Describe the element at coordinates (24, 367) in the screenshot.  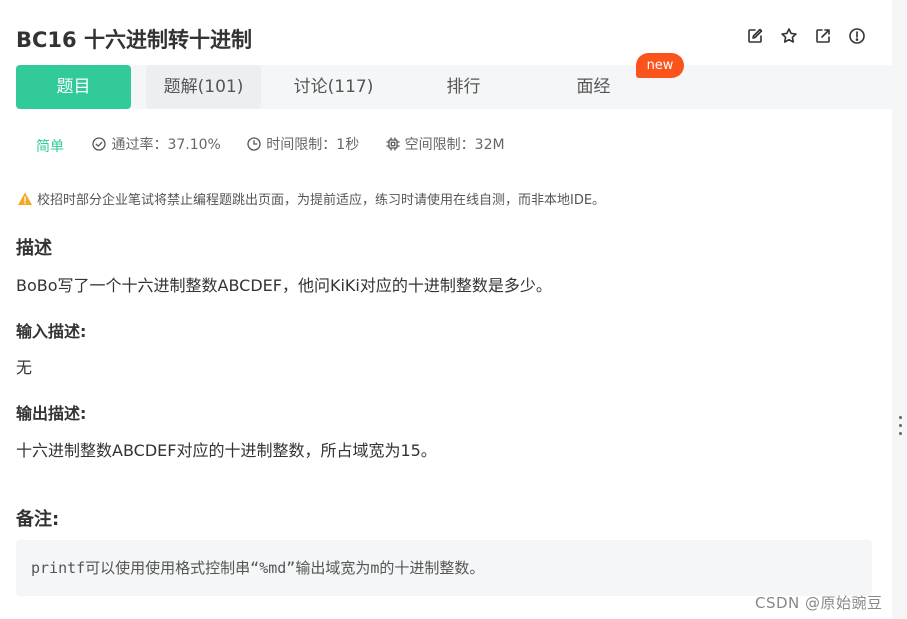
I see `input-text: 无` at that location.